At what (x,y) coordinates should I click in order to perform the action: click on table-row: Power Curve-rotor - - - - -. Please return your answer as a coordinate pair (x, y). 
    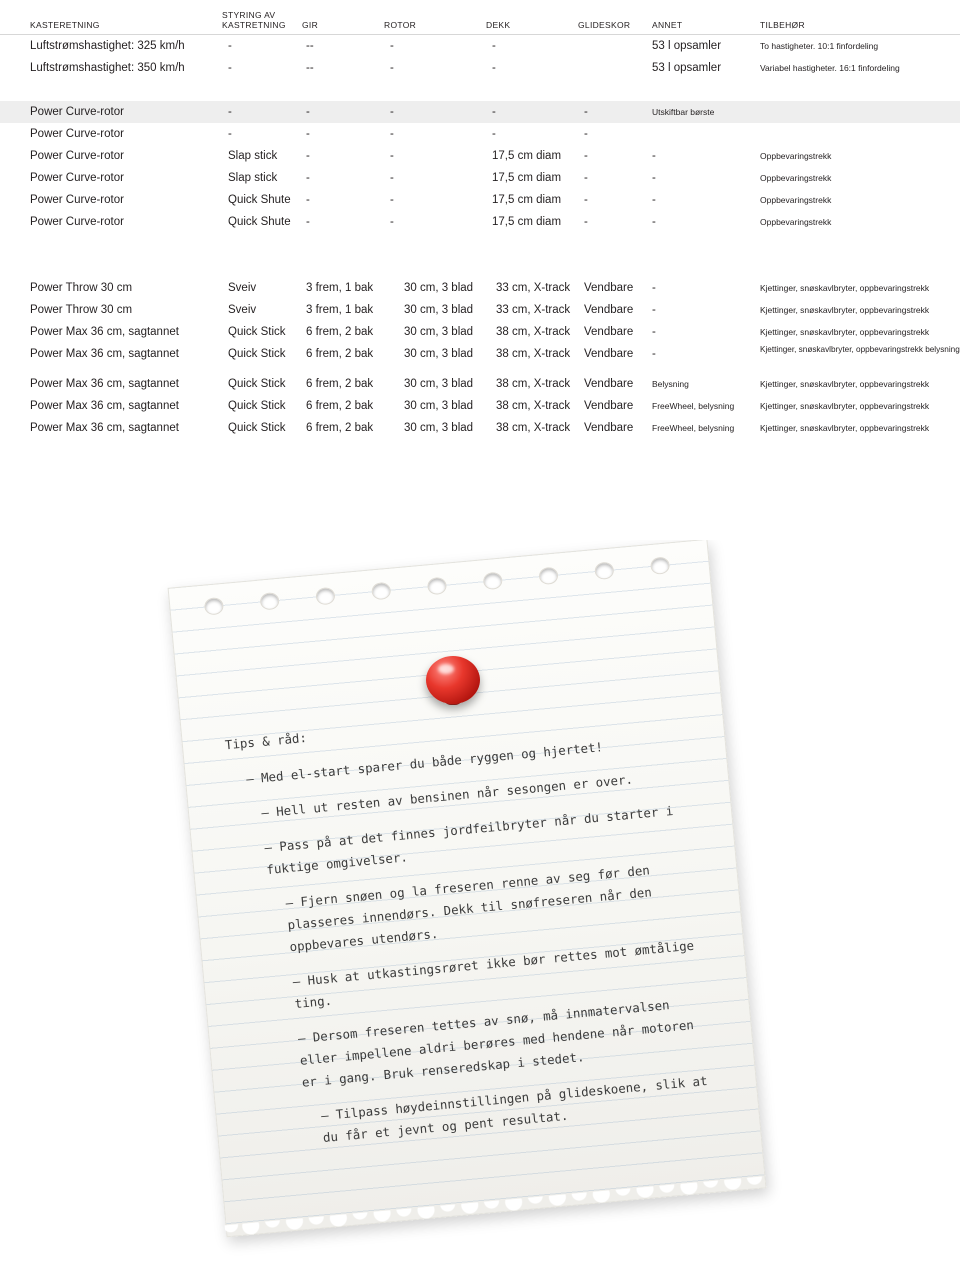
    Looking at the image, I should click on (480, 134).